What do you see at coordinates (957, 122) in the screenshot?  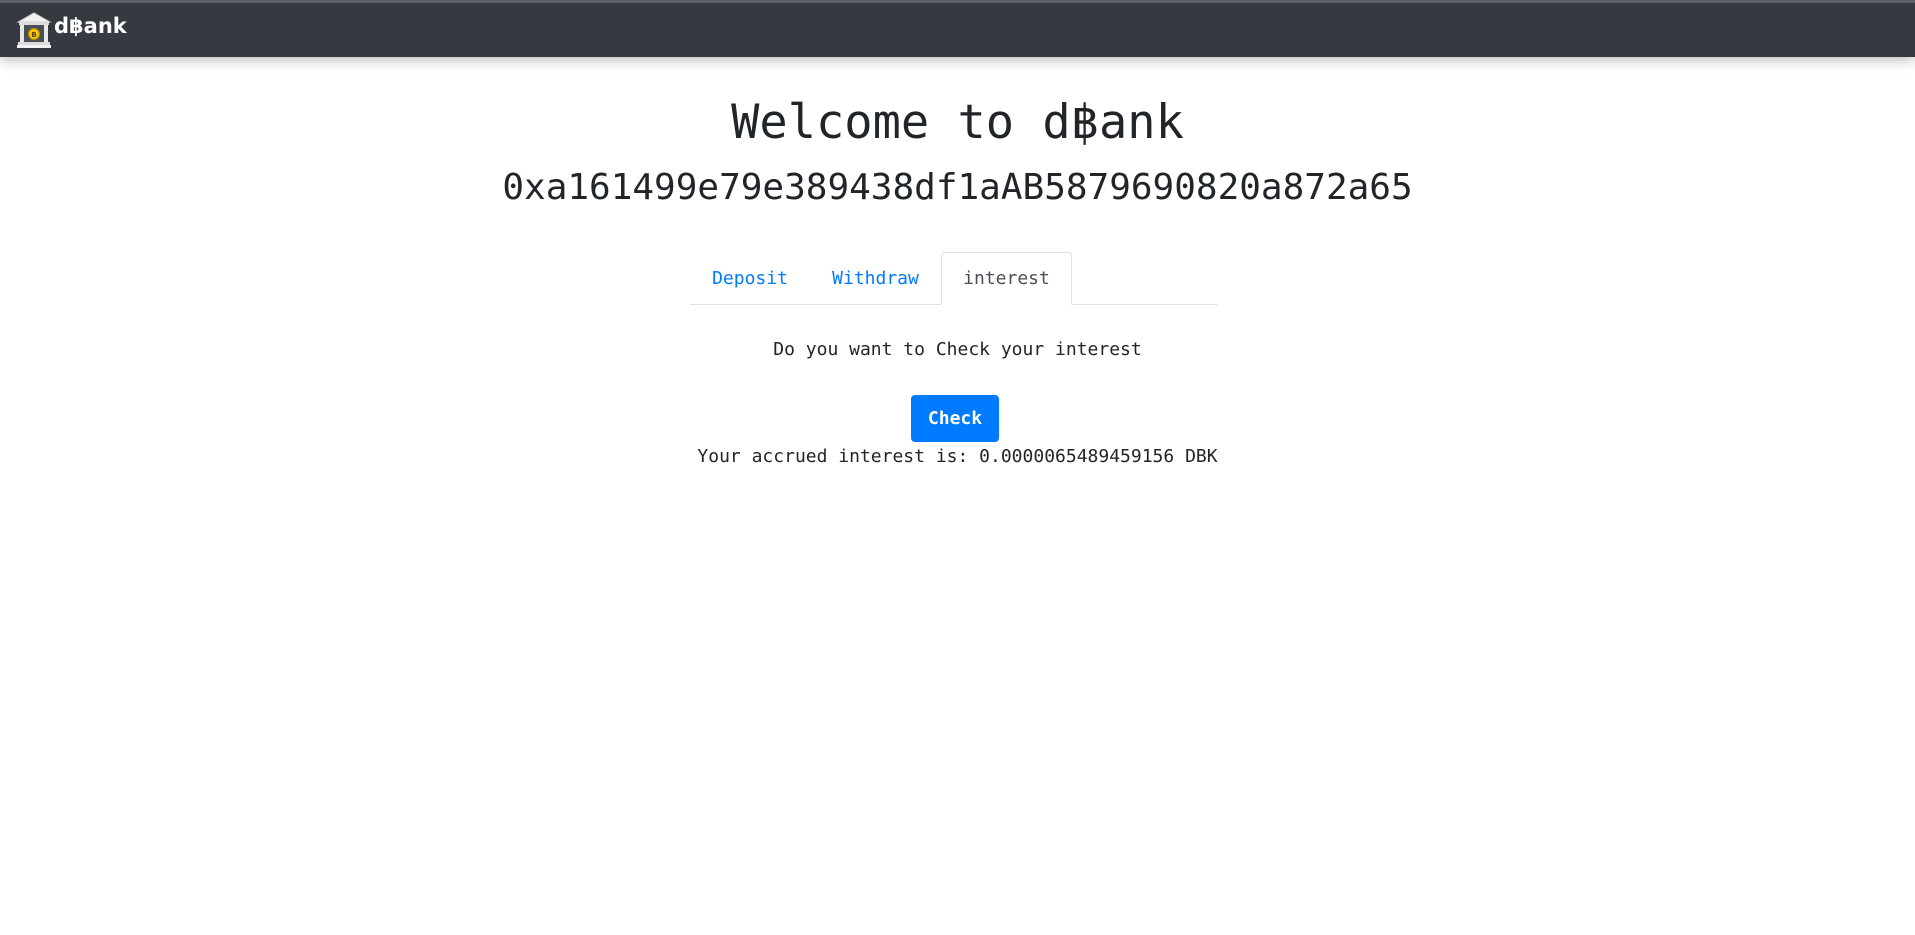 I see `page-title: Welcome to d฿ank` at bounding box center [957, 122].